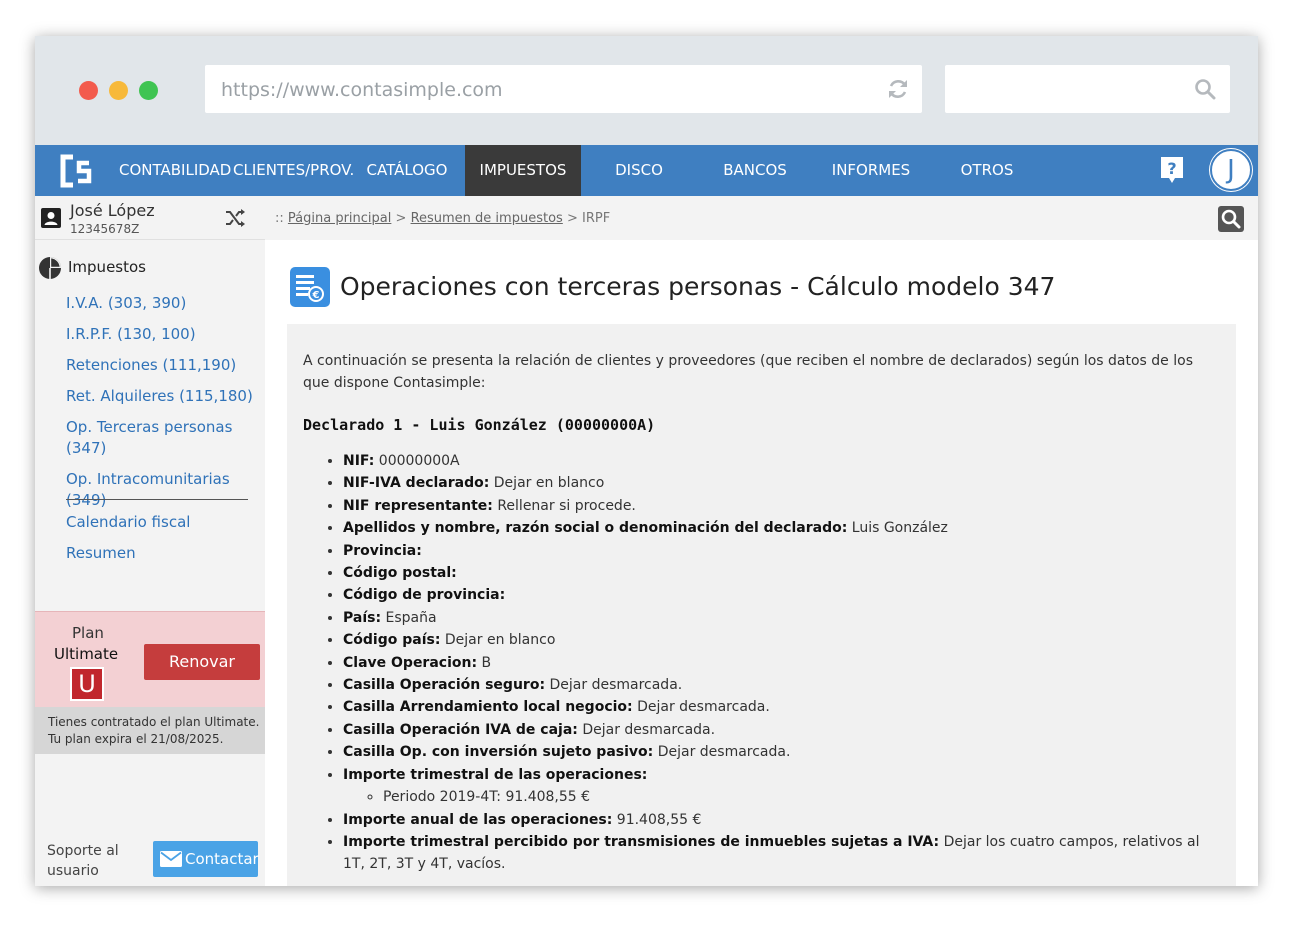 This screenshot has height=929, width=1293. What do you see at coordinates (781, 483) in the screenshot?
I see `list-item: NIF-IVA declarado: Dejar en blanco` at bounding box center [781, 483].